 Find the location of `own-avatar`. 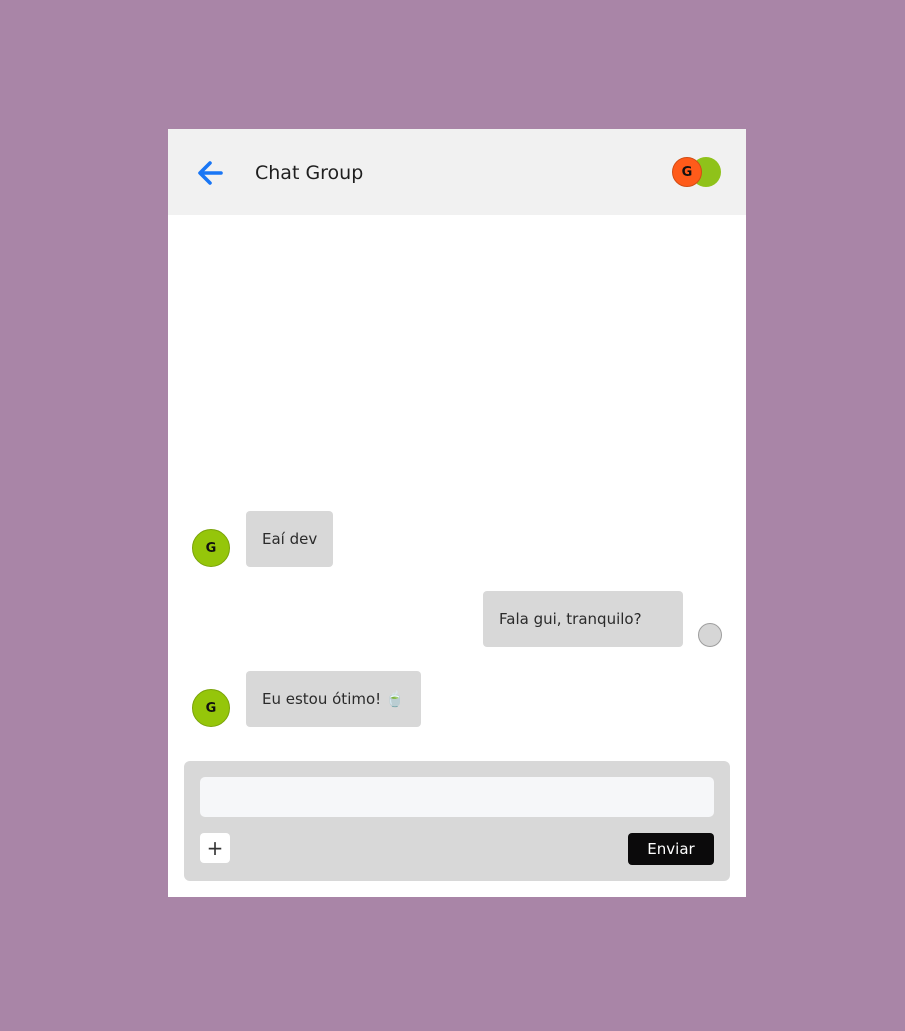

own-avatar is located at coordinates (710, 635).